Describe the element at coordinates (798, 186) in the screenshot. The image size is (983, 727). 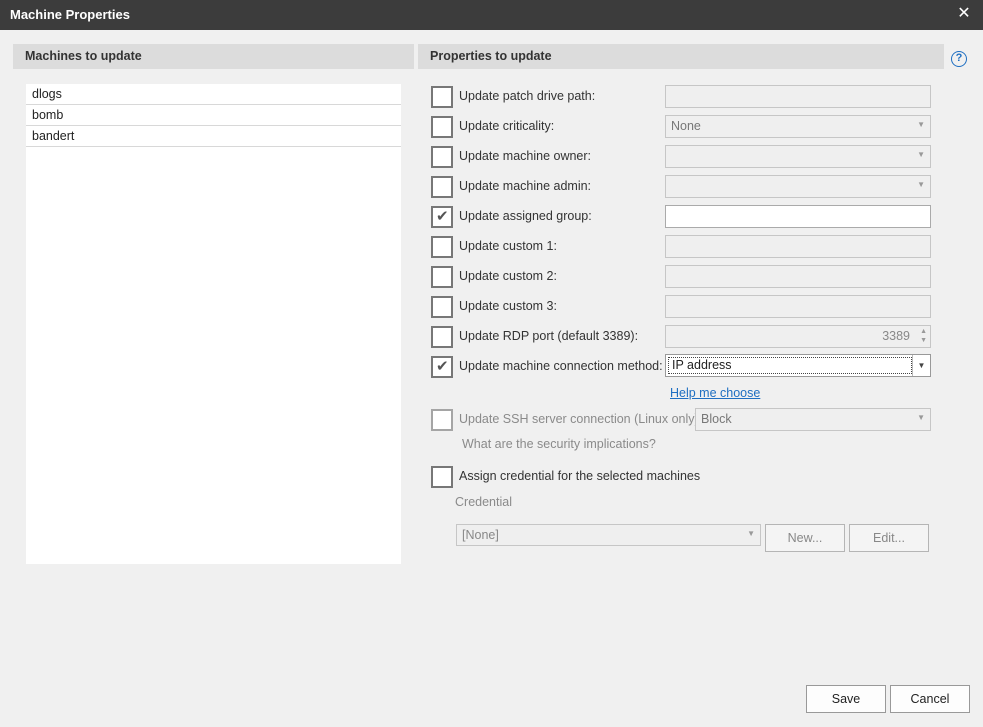
I see `machine-admin-select: ▼` at that location.